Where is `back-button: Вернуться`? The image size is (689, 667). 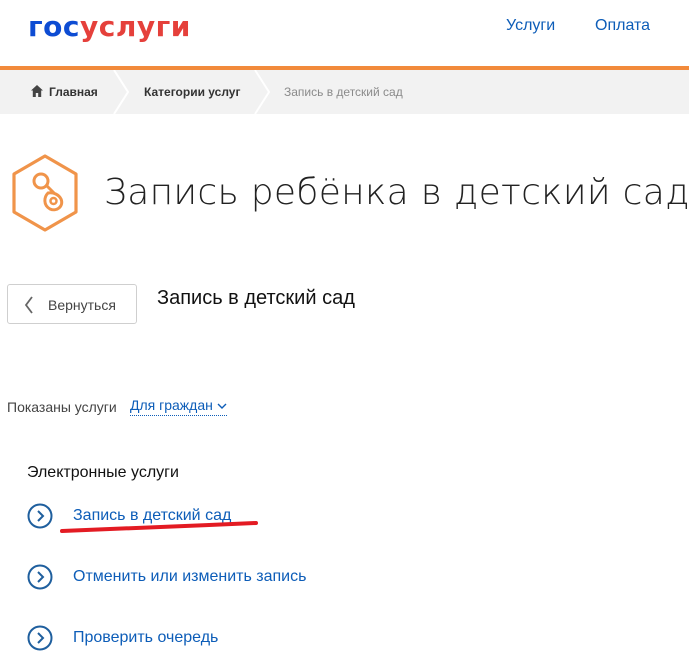 back-button: Вернуться is located at coordinates (72, 304).